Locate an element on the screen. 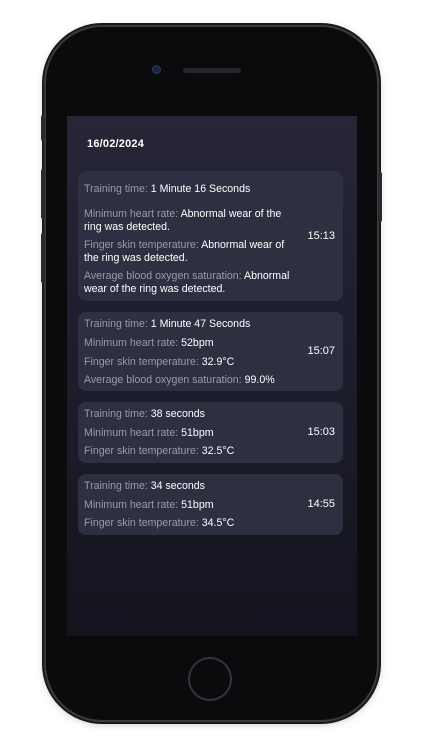  mute-switch is located at coordinates (43, 128).